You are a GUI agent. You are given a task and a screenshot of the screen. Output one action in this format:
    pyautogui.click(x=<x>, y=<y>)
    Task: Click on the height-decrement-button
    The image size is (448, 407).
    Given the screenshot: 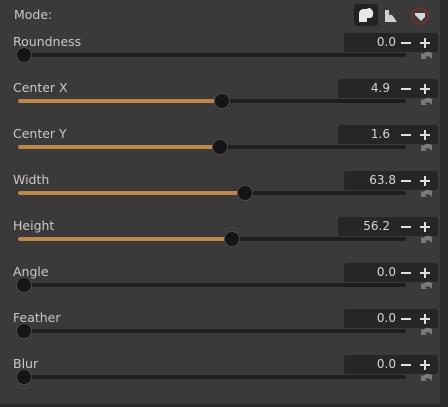 What is the action you would take?
    pyautogui.click(x=406, y=226)
    